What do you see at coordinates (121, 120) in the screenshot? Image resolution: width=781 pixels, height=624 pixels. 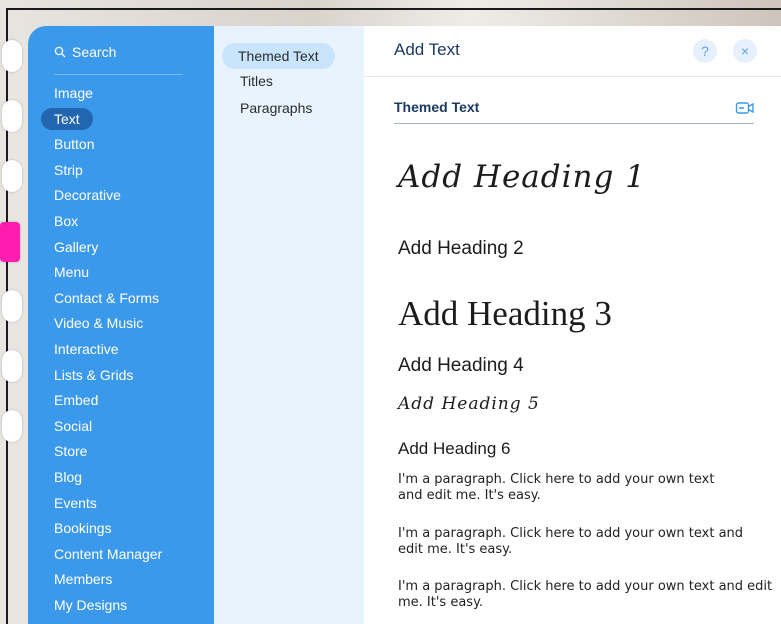 I see `category-item-text: Text` at bounding box center [121, 120].